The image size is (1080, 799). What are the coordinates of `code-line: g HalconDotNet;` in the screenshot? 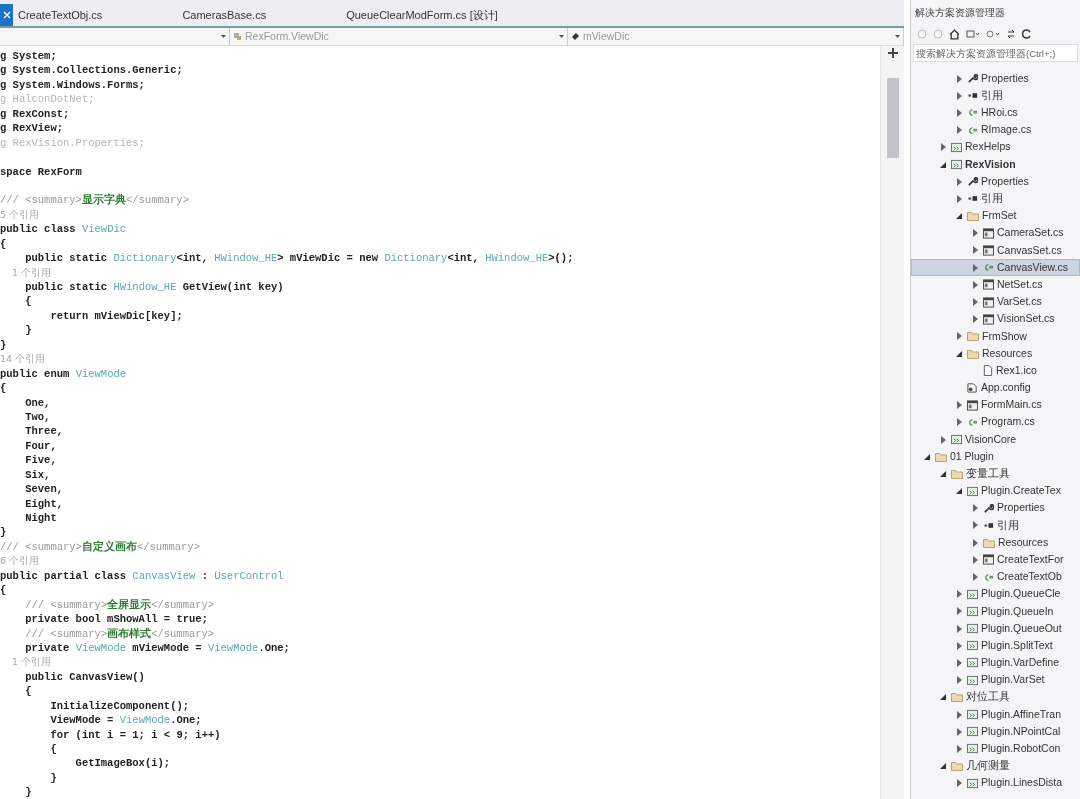 It's located at (47, 99).